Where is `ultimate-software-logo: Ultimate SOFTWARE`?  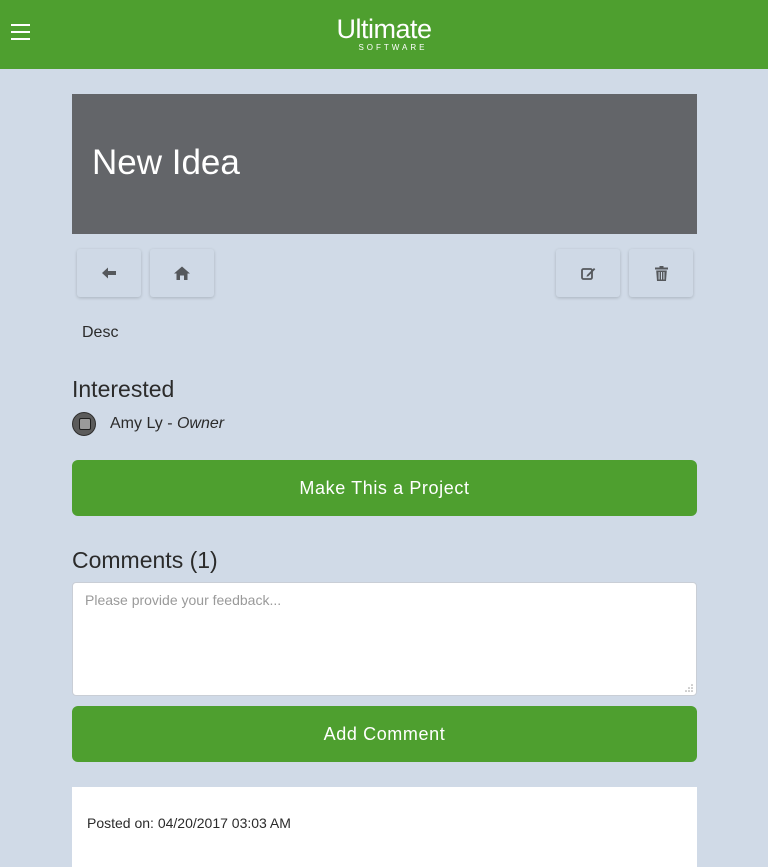 ultimate-software-logo: Ultimate SOFTWARE is located at coordinates (384, 33).